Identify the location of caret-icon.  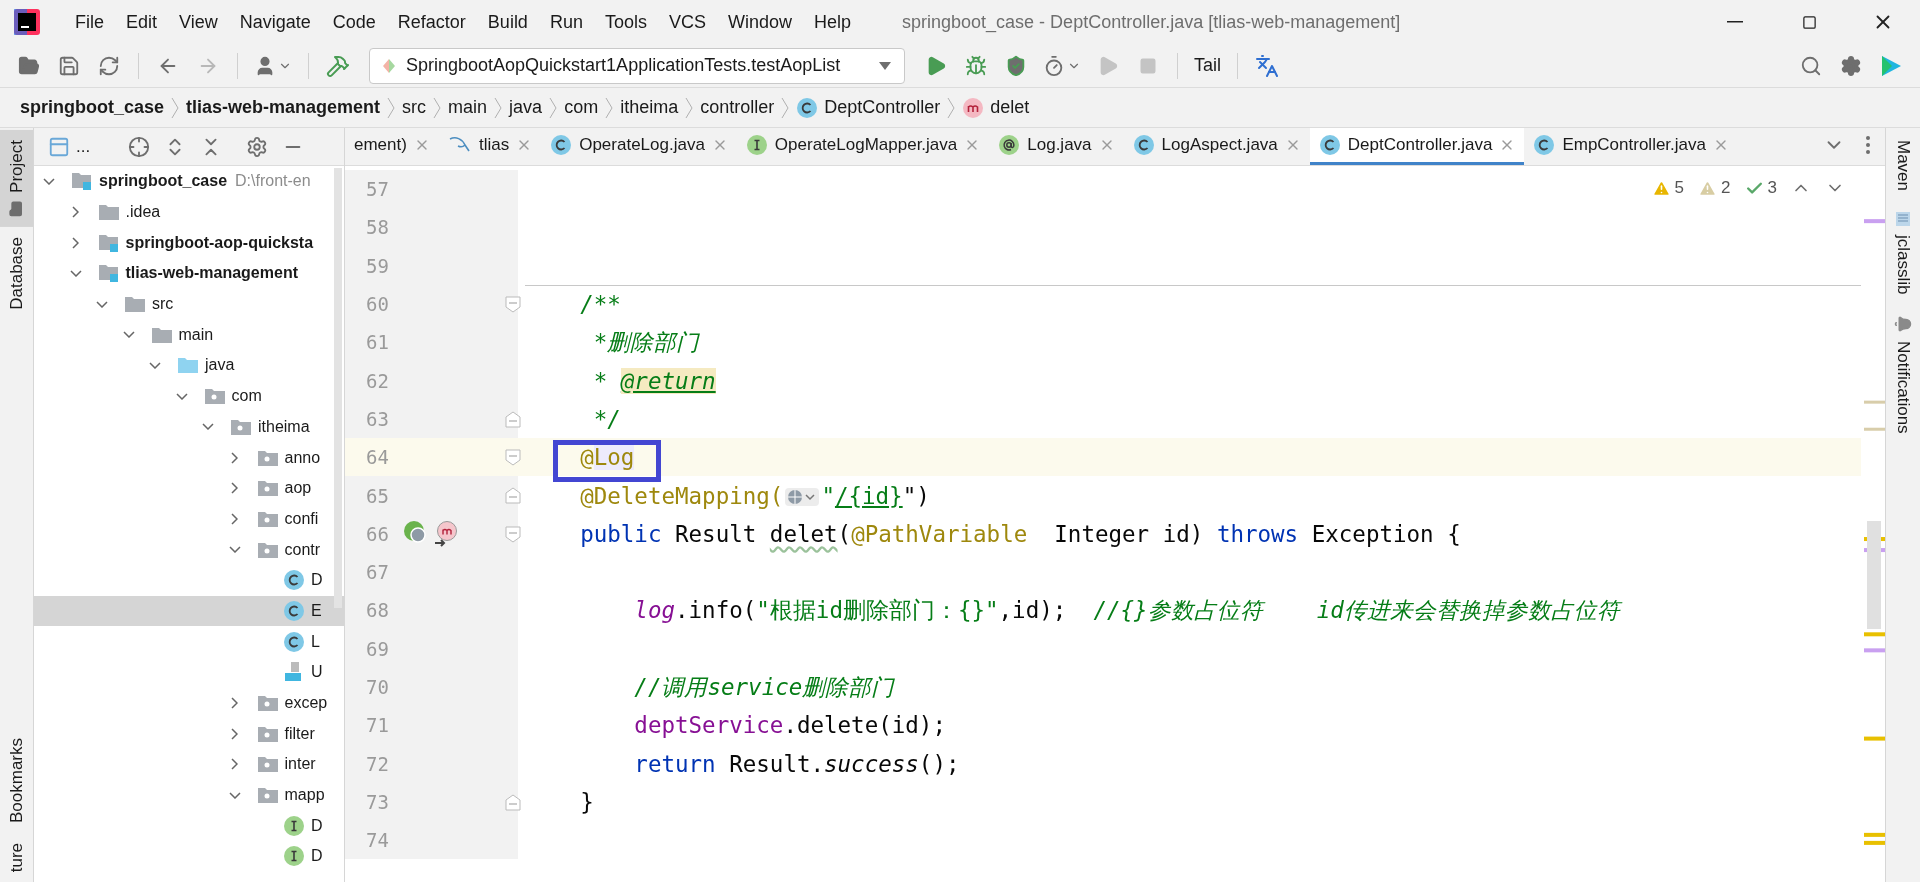
(885, 65).